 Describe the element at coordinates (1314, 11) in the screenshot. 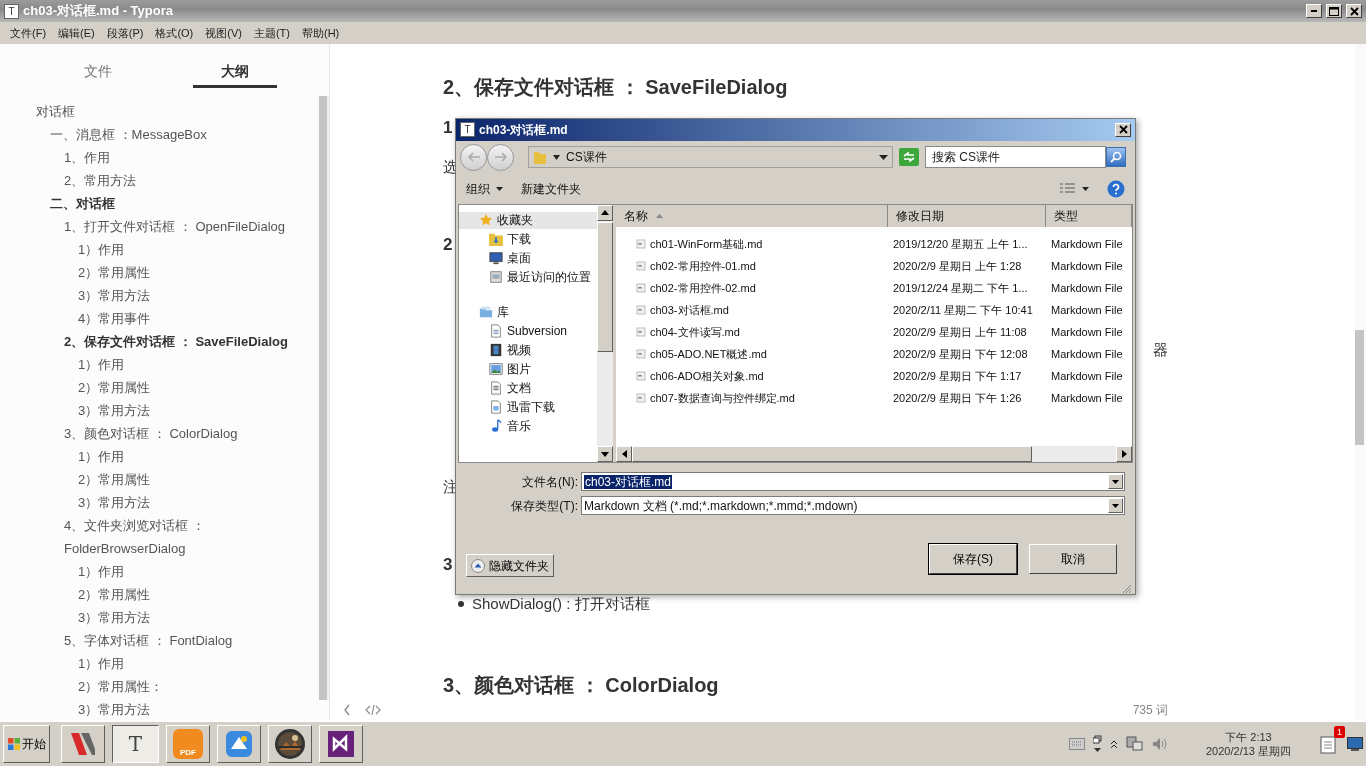

I see `minimize-button` at that location.